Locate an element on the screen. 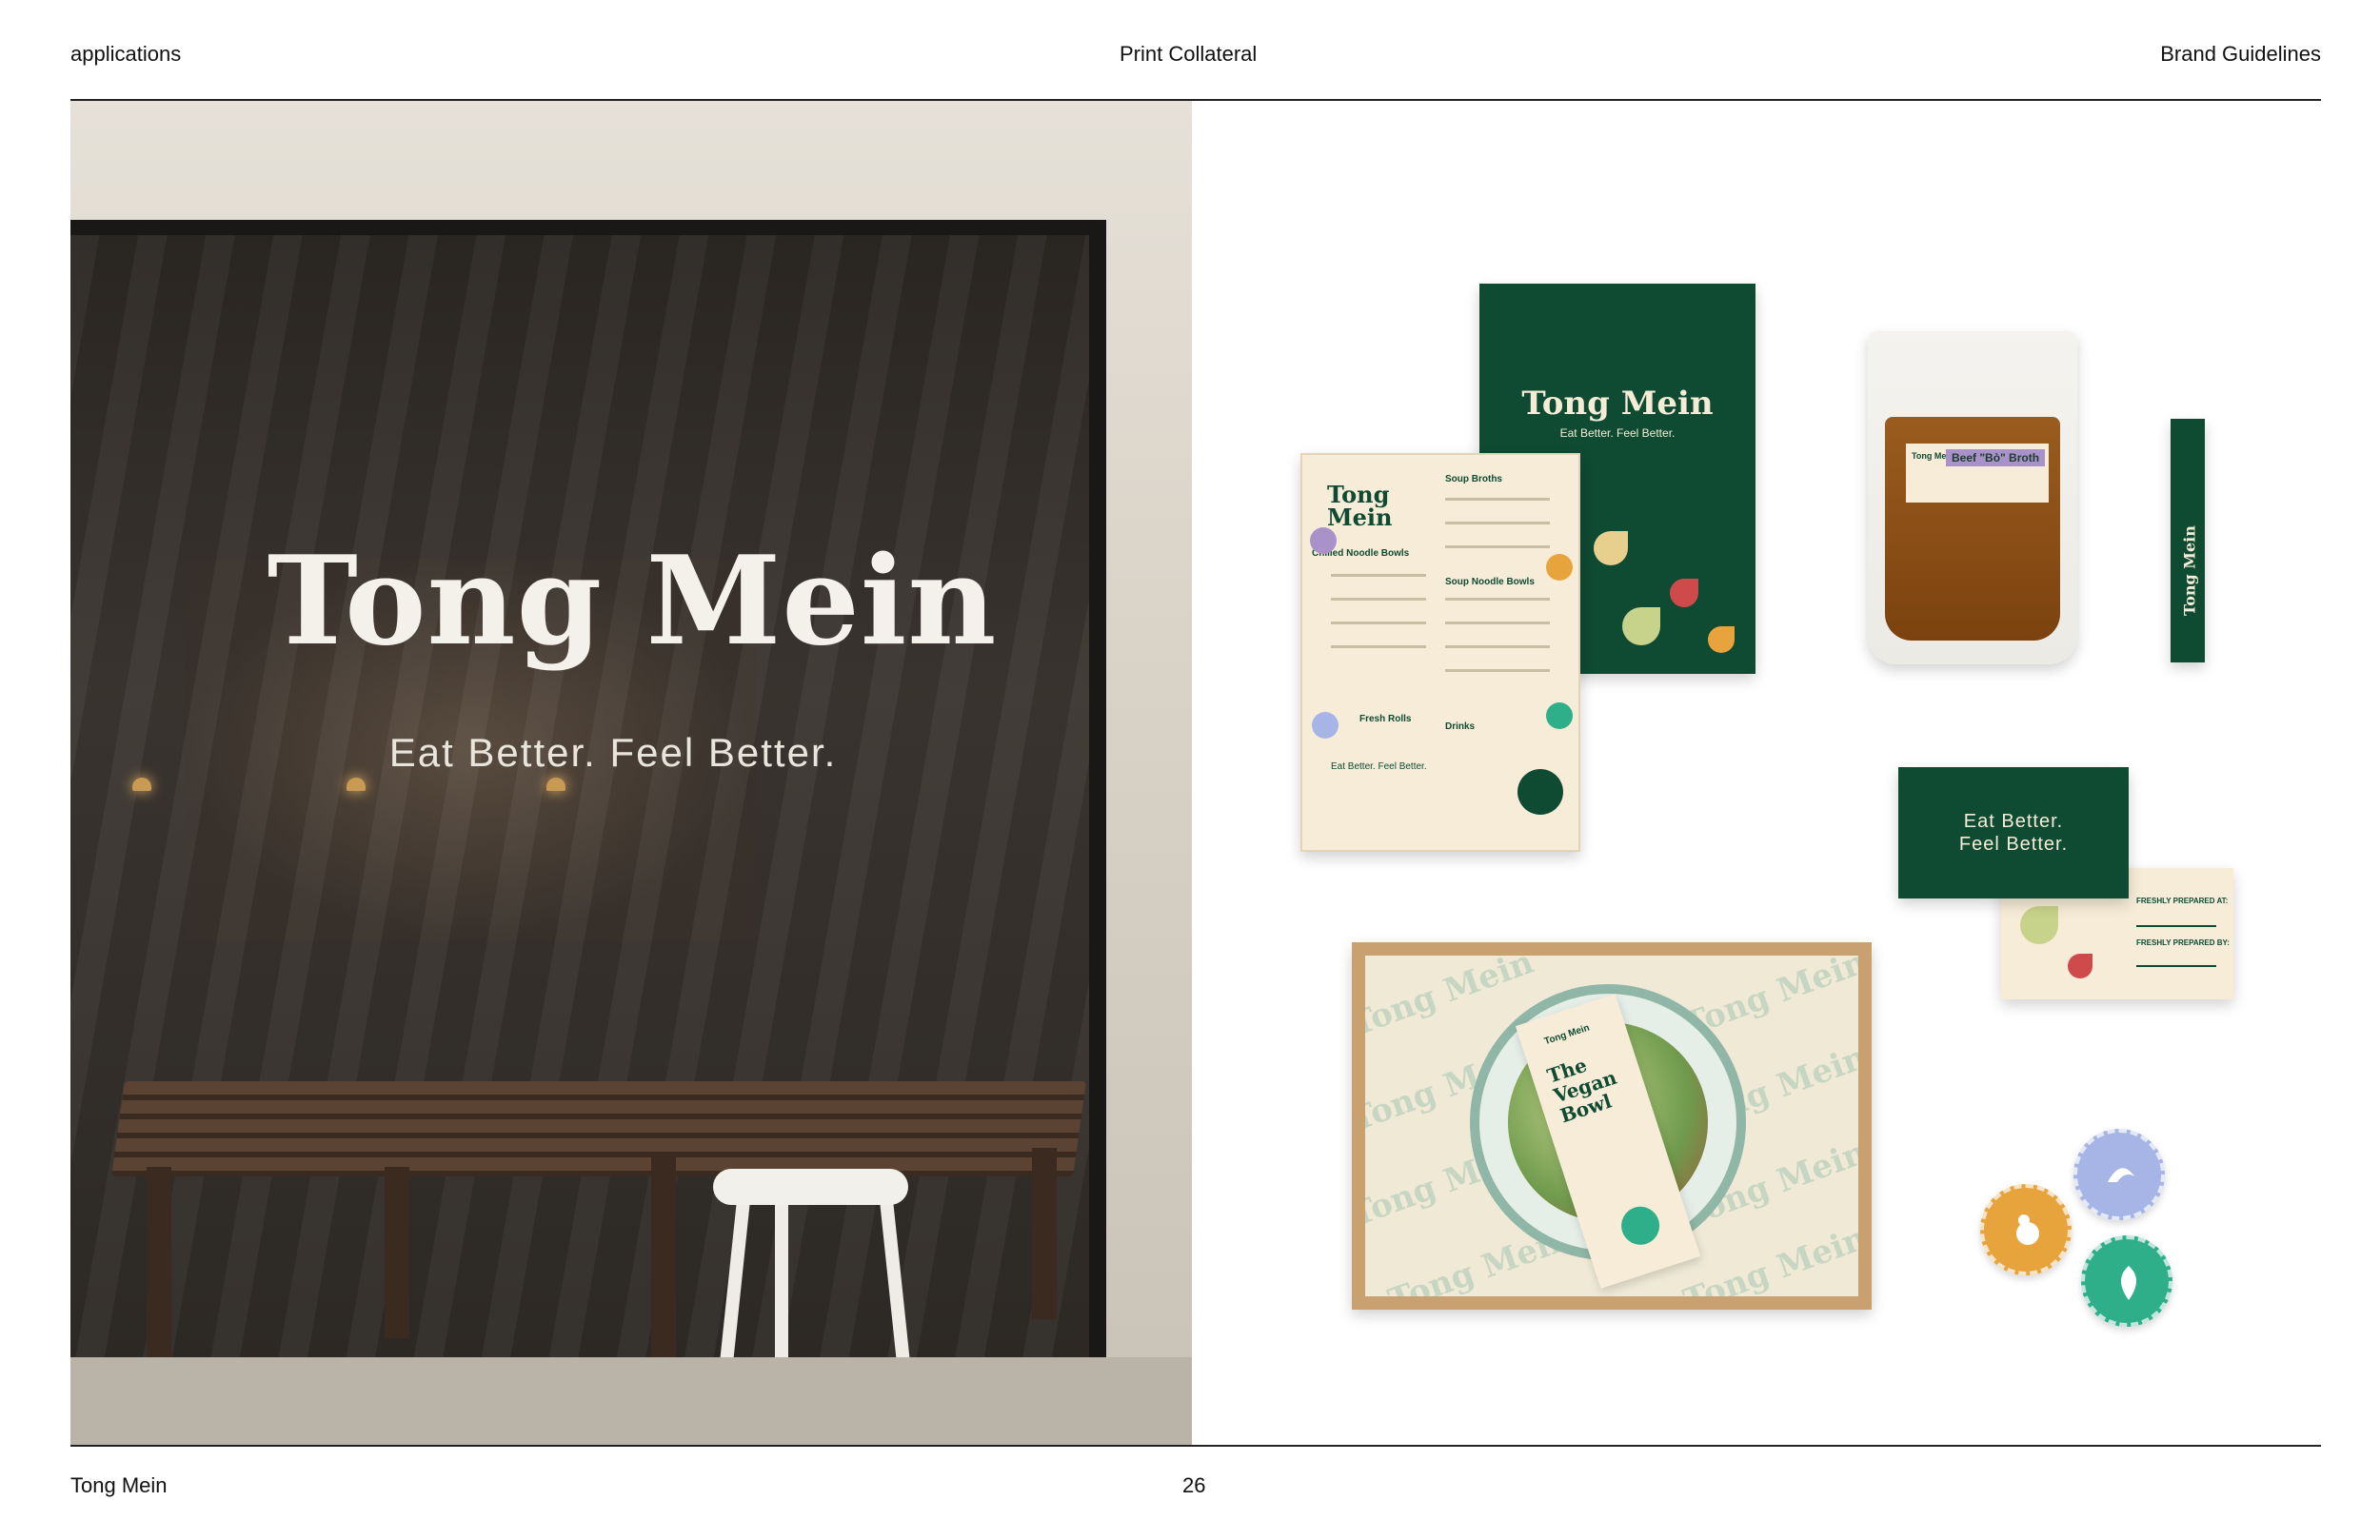  menu-title: Tong Mein is located at coordinates (1360, 506).